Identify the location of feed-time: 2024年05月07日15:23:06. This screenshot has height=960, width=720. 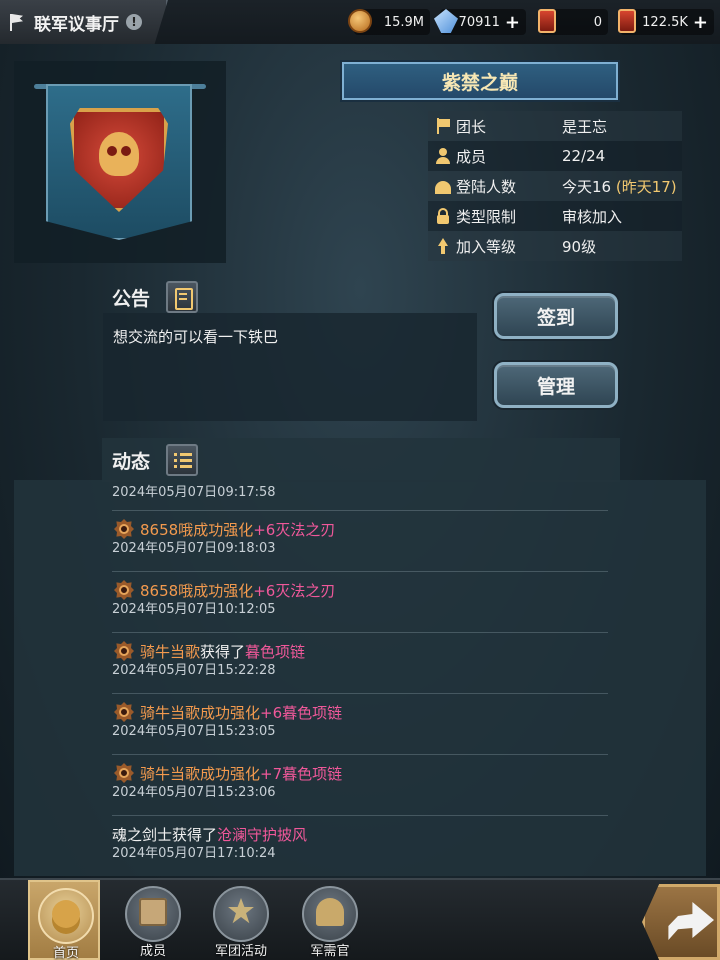
(194, 792).